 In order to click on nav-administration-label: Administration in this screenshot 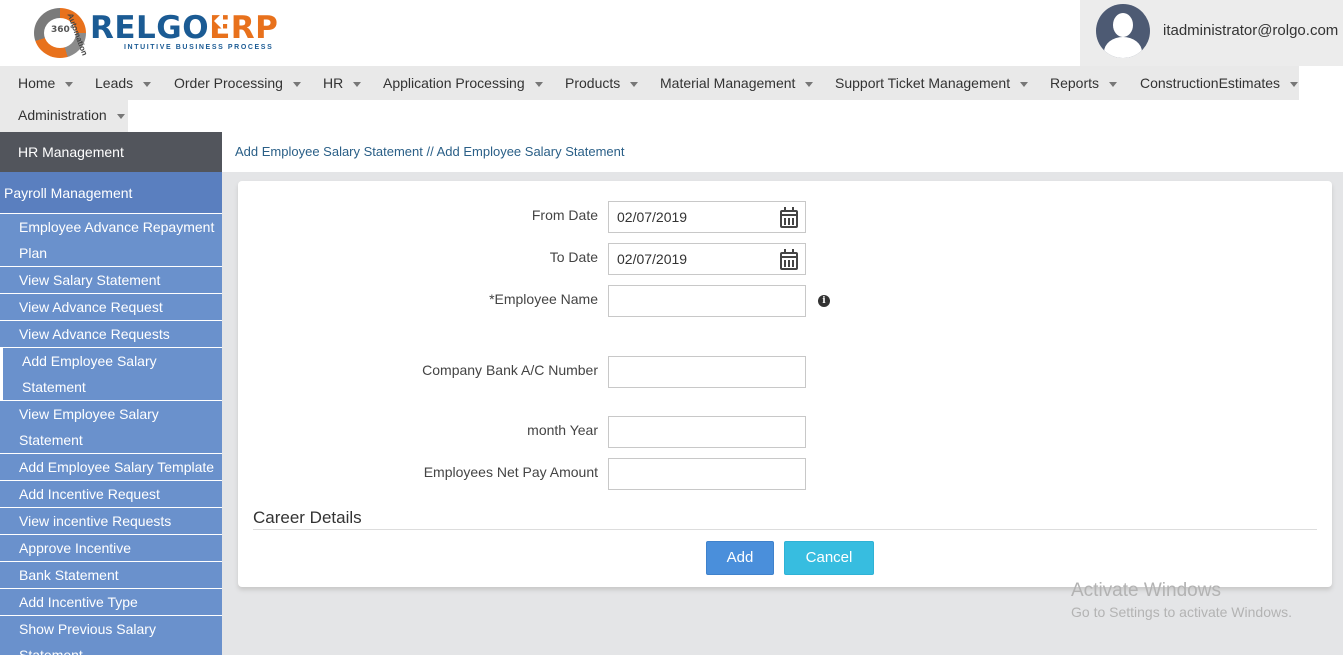, I will do `click(62, 115)`.